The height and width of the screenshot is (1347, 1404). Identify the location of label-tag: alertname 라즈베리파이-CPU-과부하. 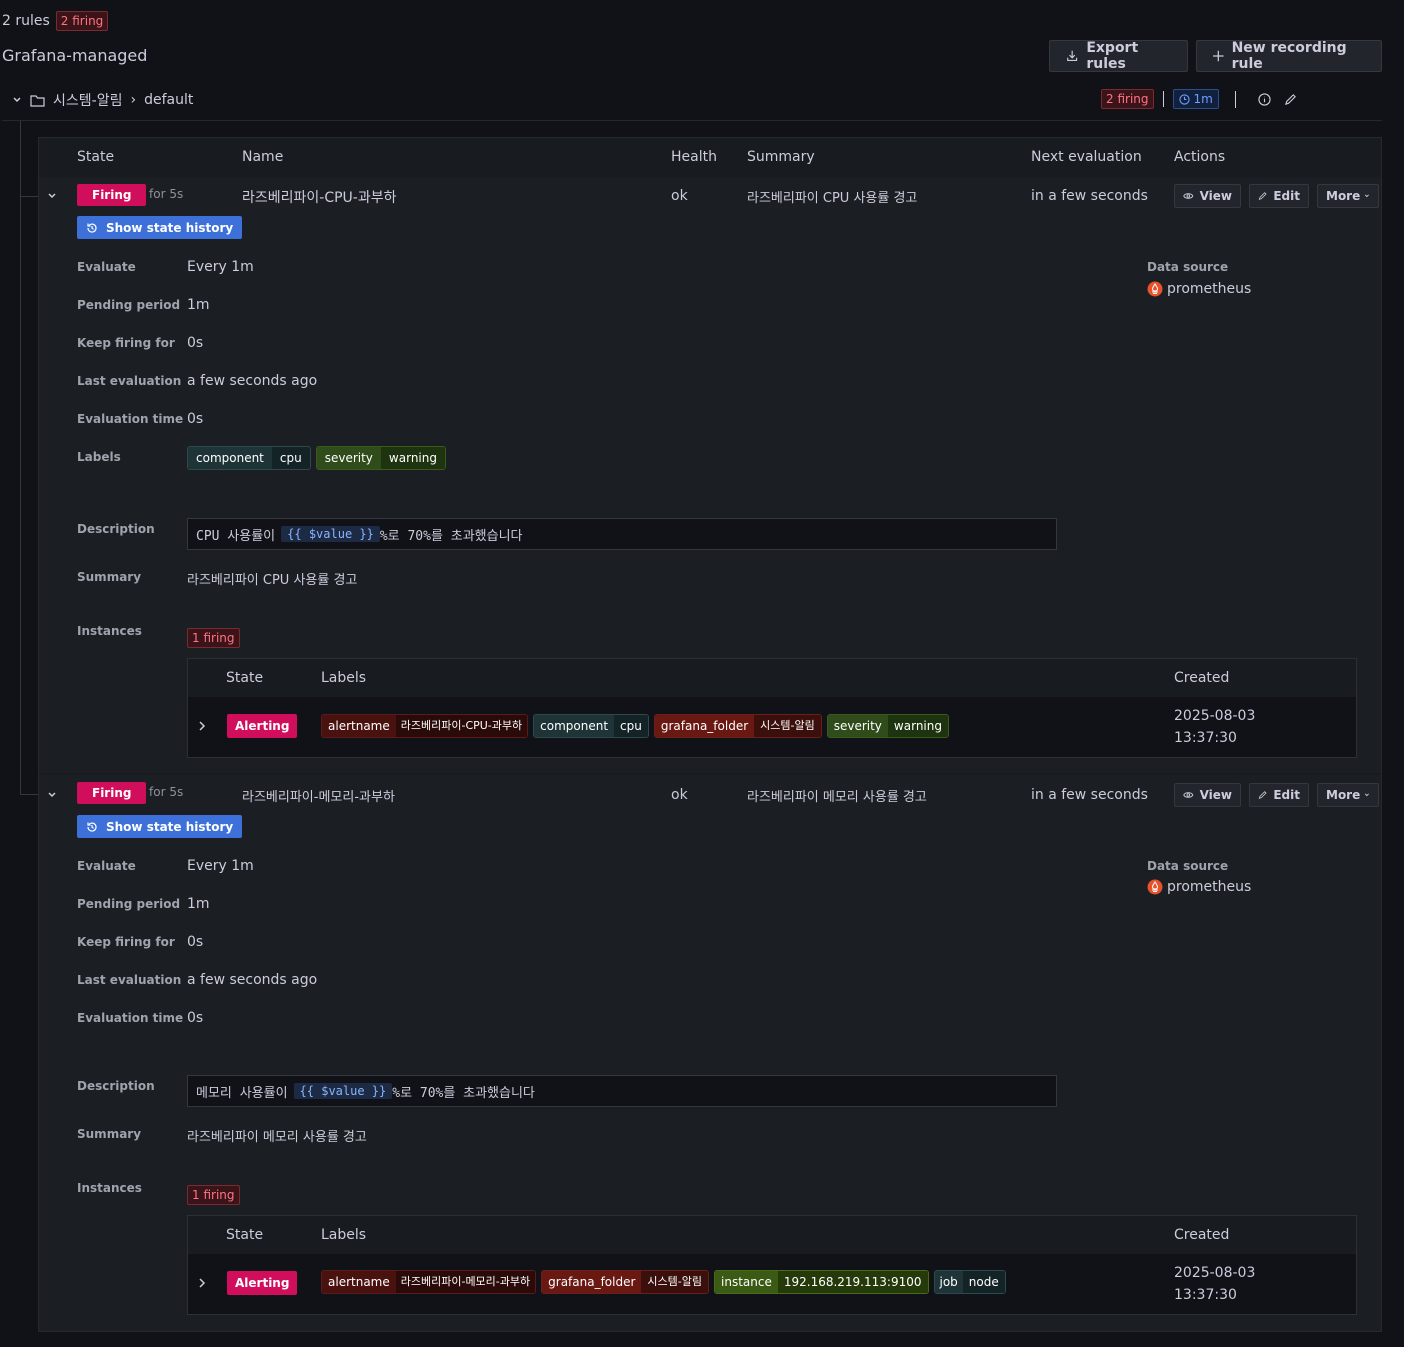
(425, 726).